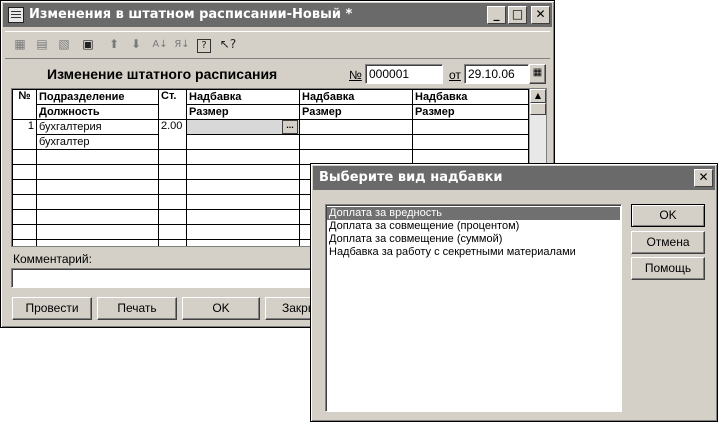  I want to click on dialog-title: Выберите вид надбавки, so click(411, 177).